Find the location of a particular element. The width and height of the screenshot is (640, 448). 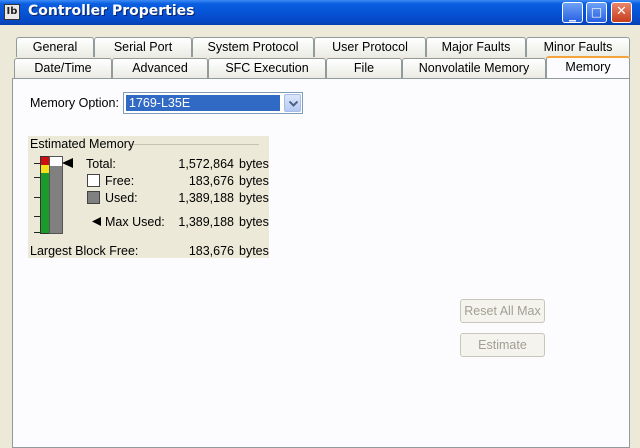

used-label: Used: is located at coordinates (121, 198).